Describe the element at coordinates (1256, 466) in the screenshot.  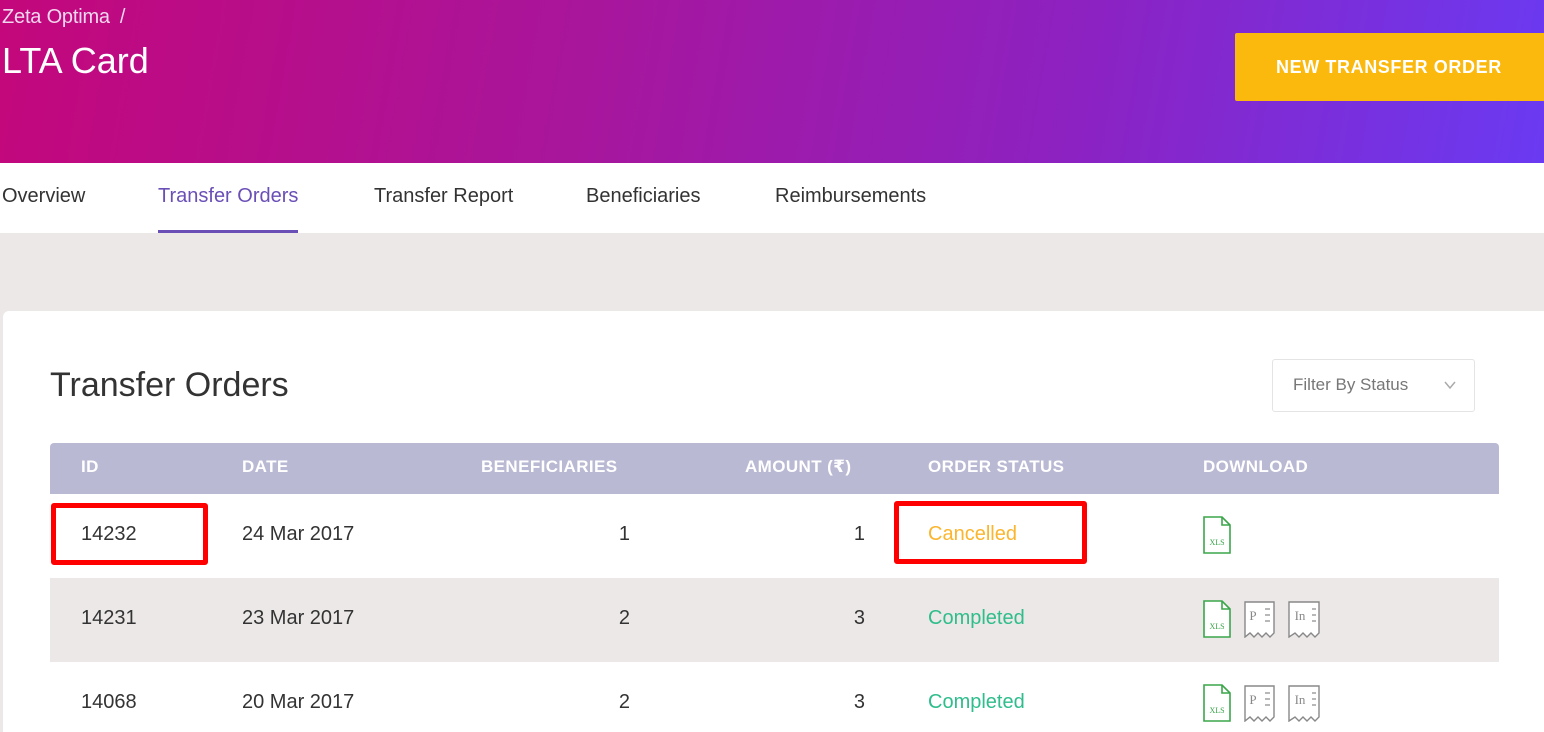
I see `column-header-download: DOWNLOAD` at that location.